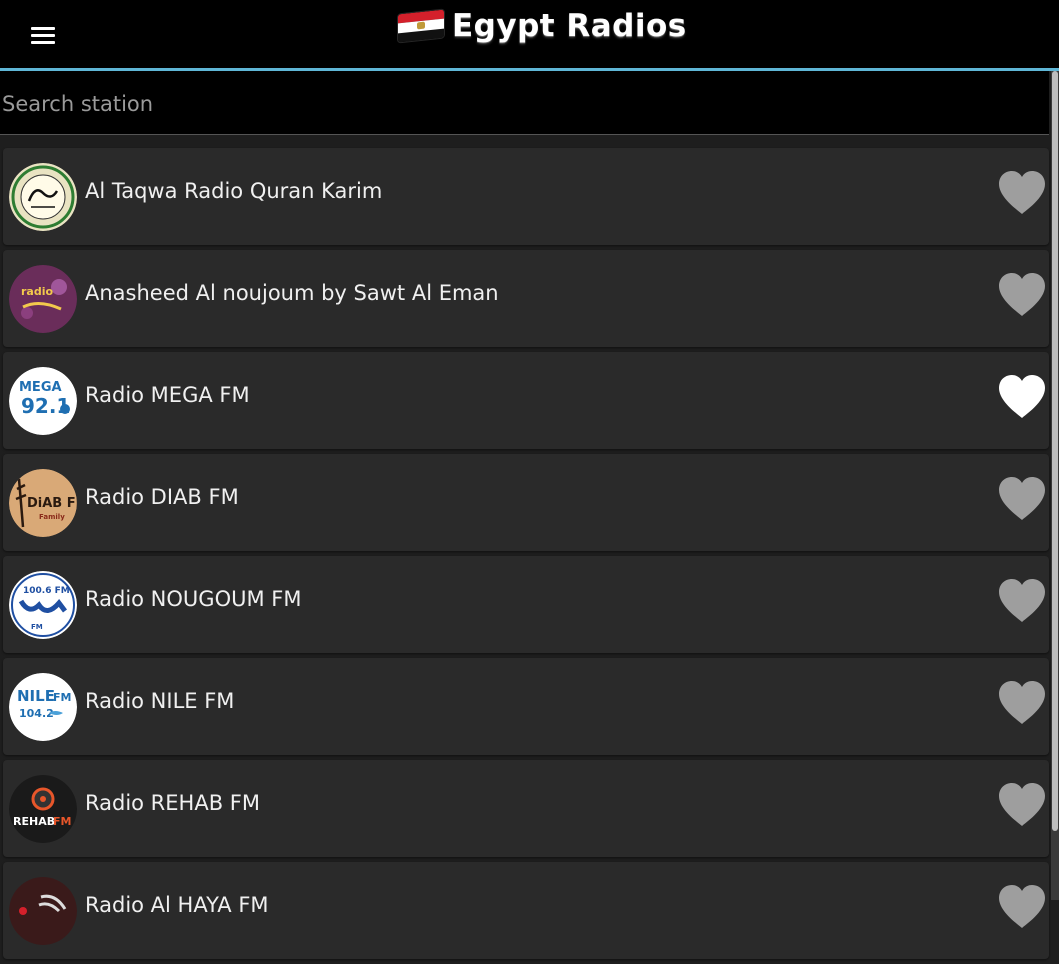  I want to click on station-logo-icon: 100.6 FM FM, so click(43, 605).